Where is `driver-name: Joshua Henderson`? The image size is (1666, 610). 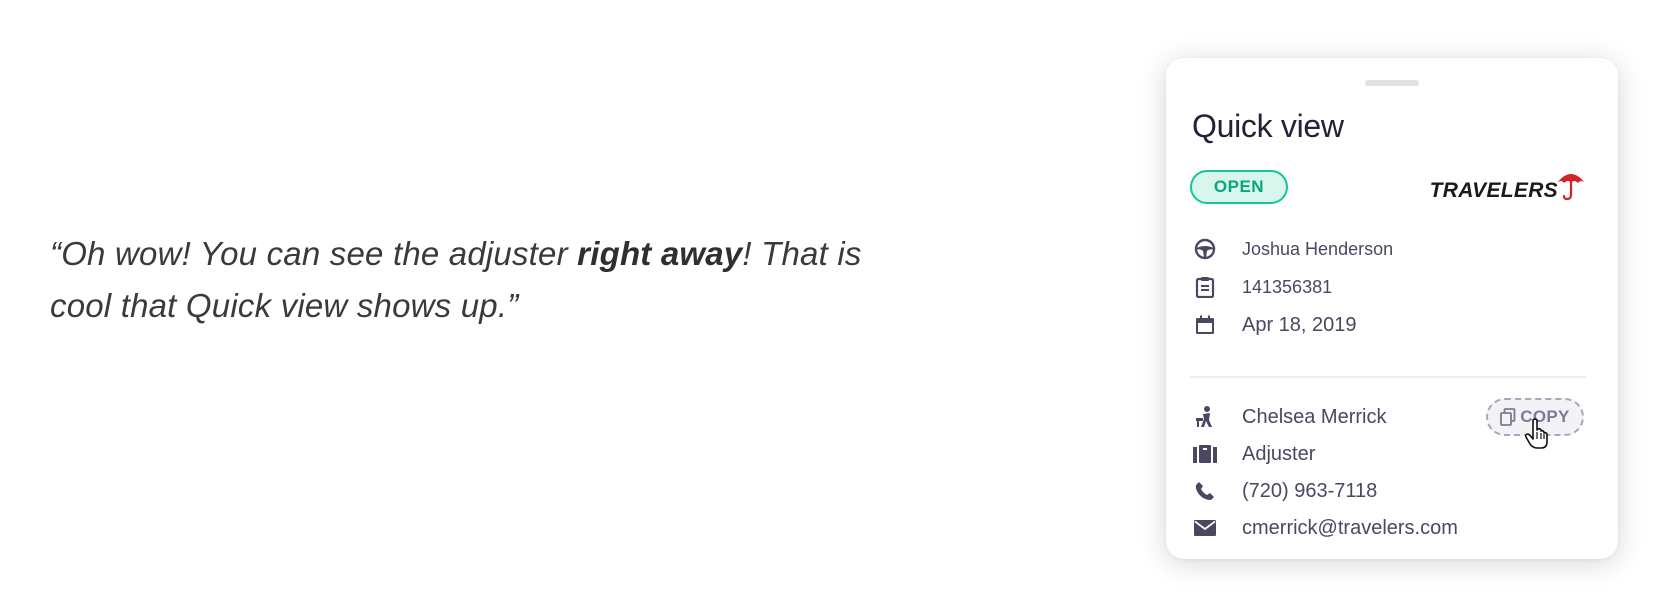
driver-name: Joshua Henderson is located at coordinates (1318, 248).